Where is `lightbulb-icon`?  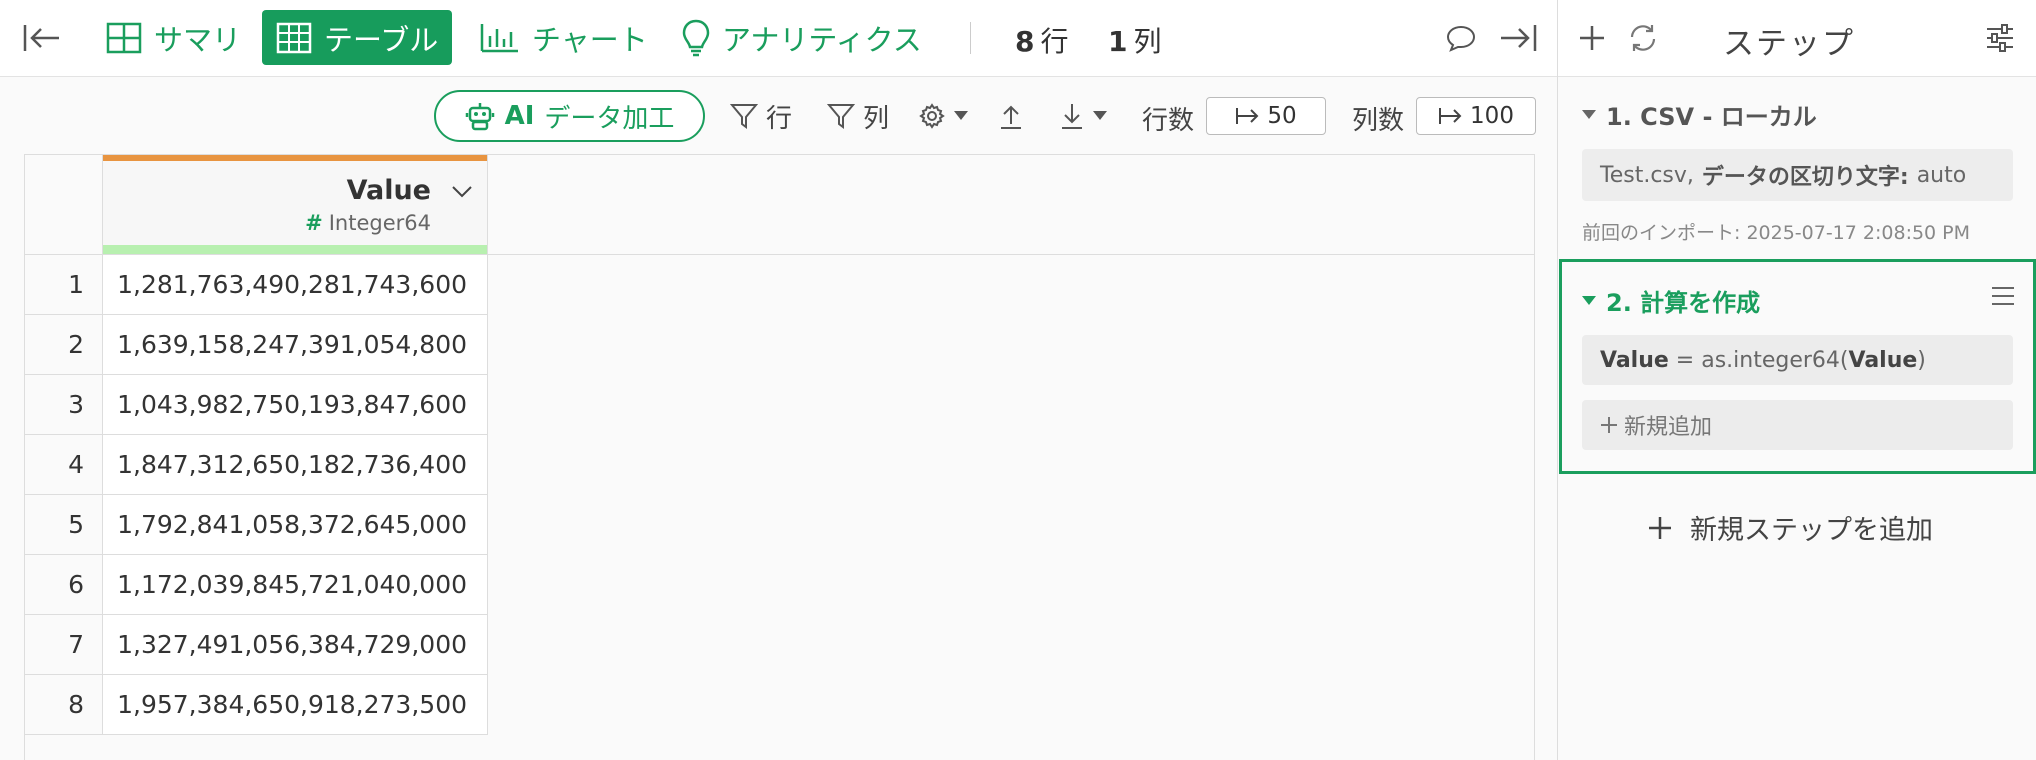 lightbulb-icon is located at coordinates (696, 38).